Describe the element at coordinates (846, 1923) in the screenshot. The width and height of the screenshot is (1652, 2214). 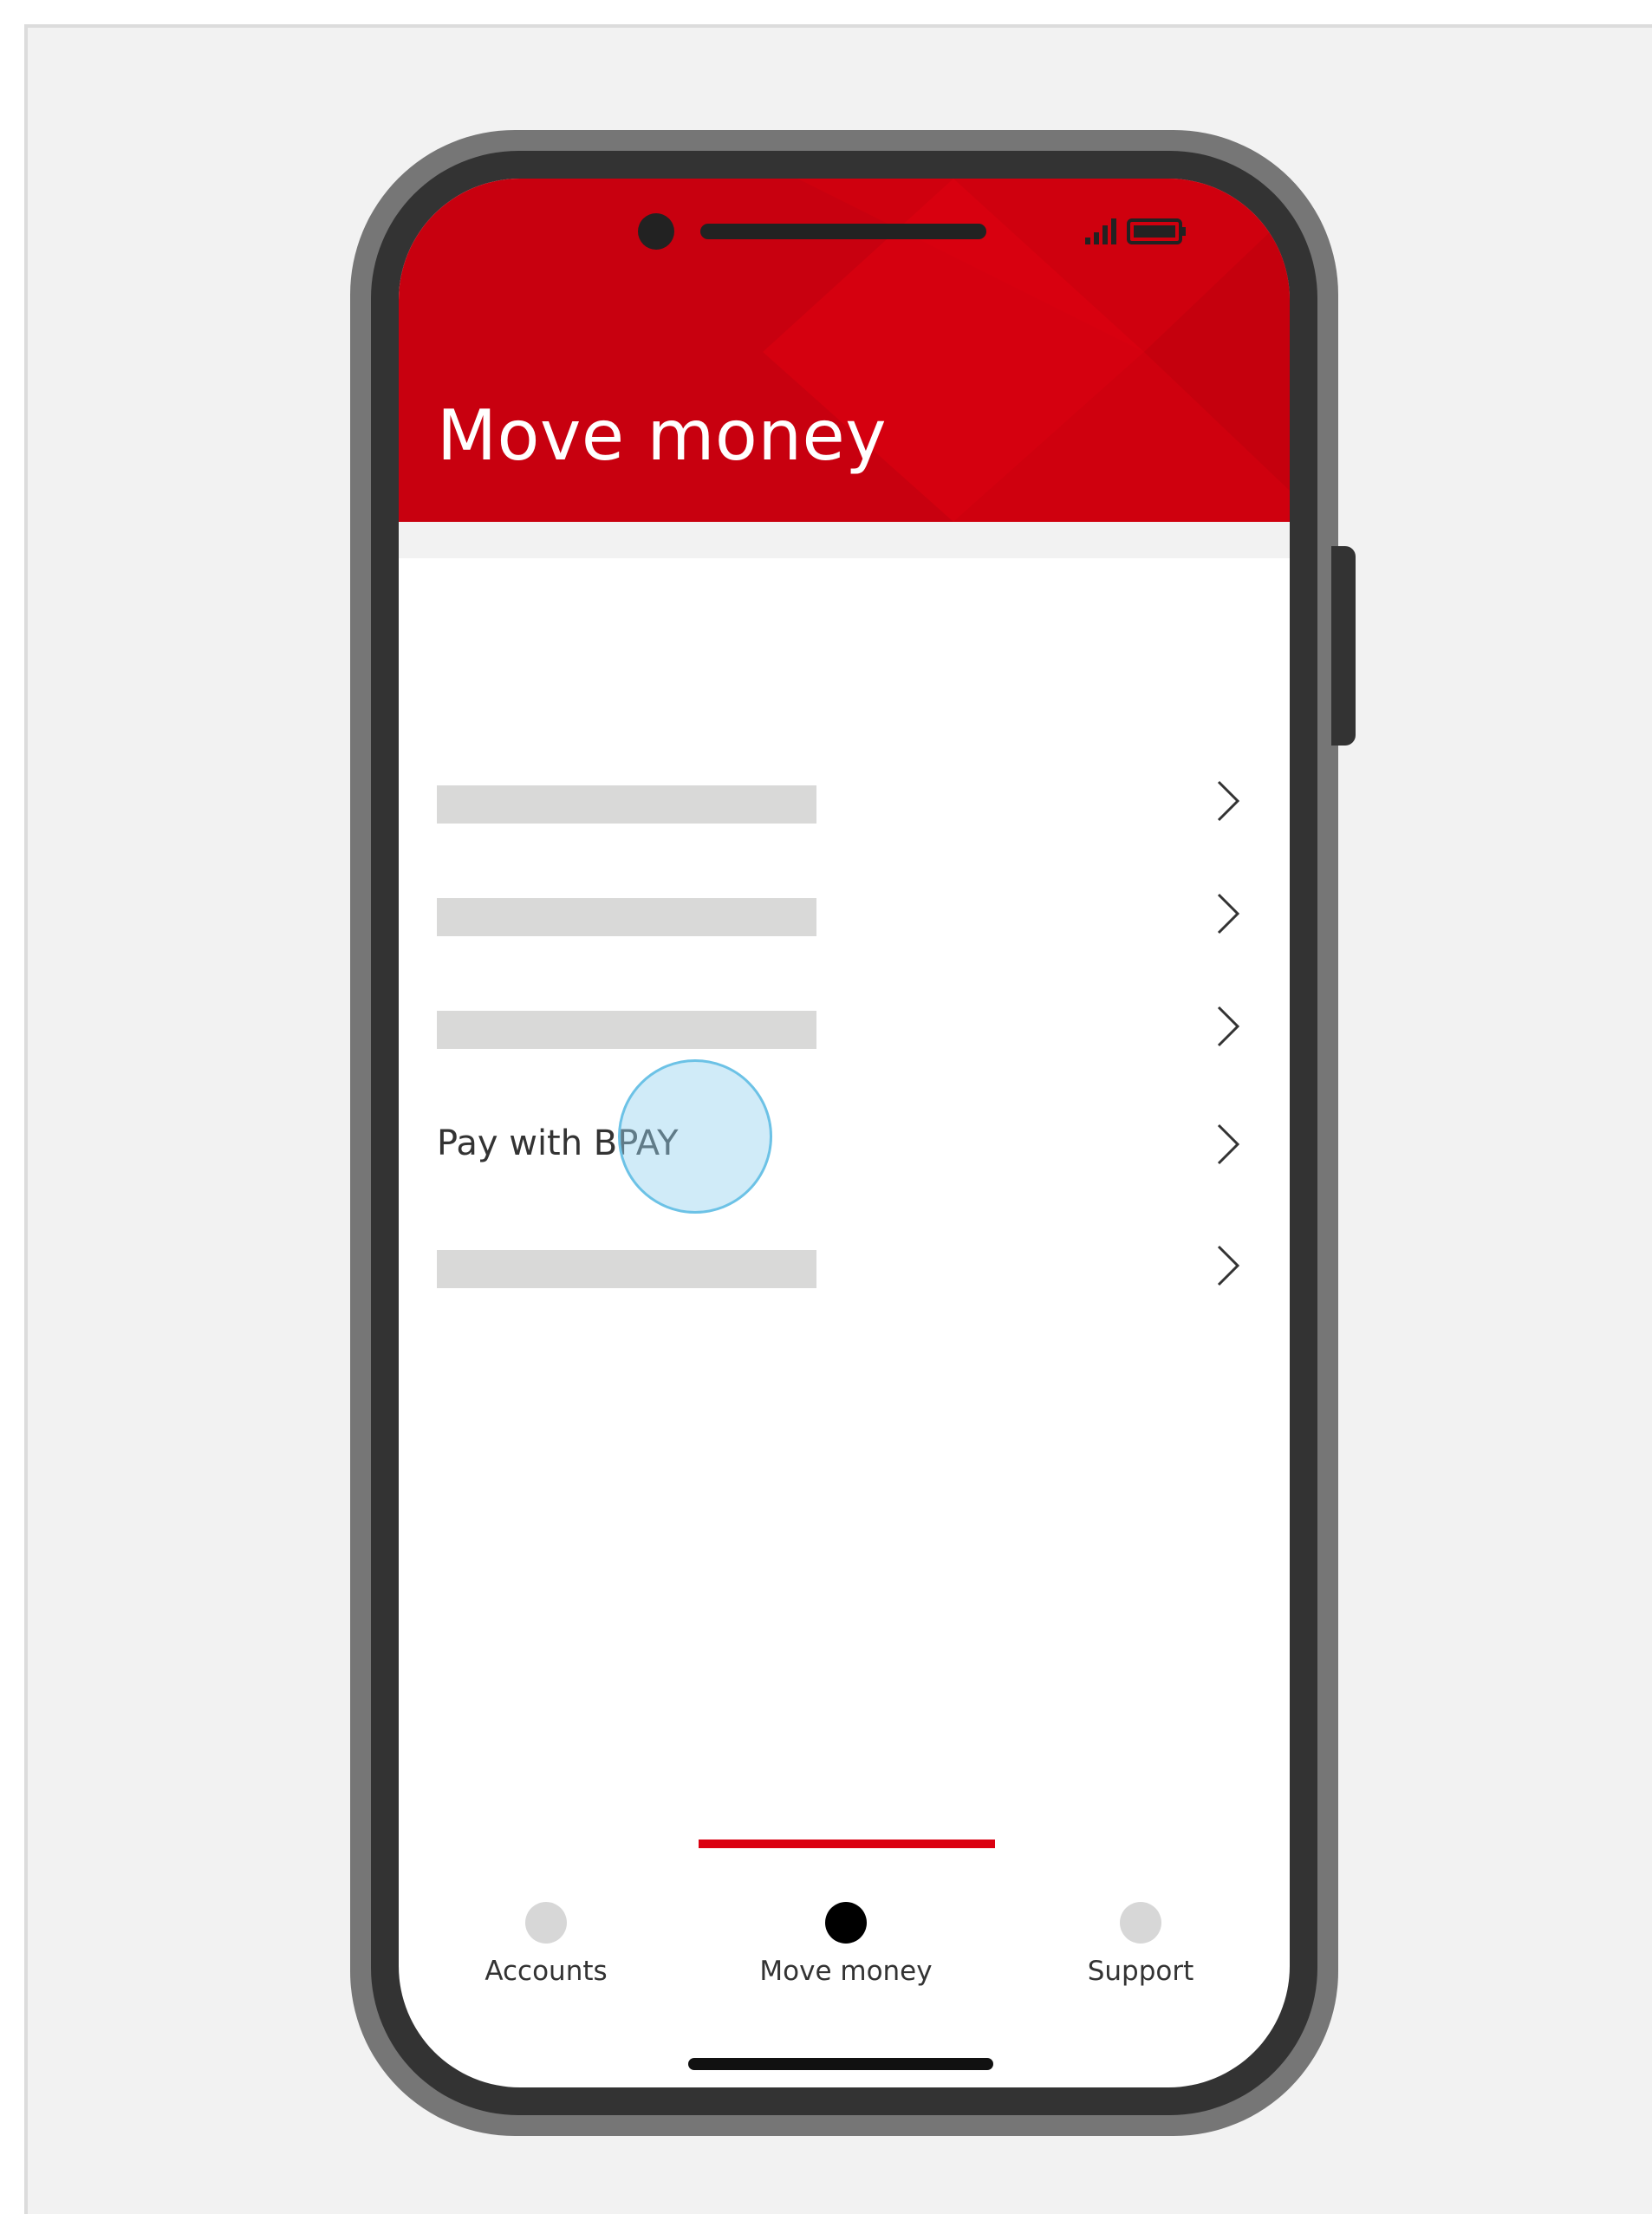
I see `move-money-icon` at that location.